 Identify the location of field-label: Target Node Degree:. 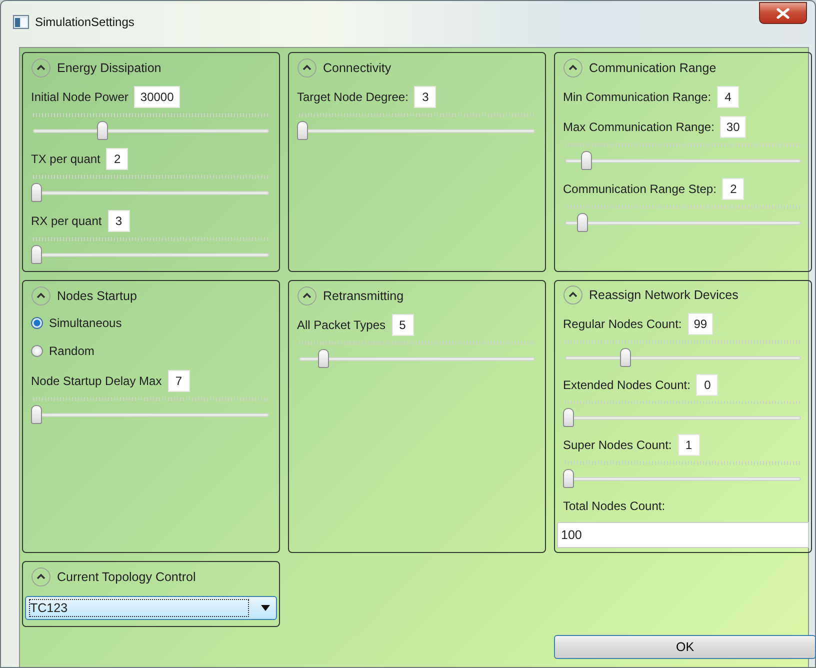
(352, 97).